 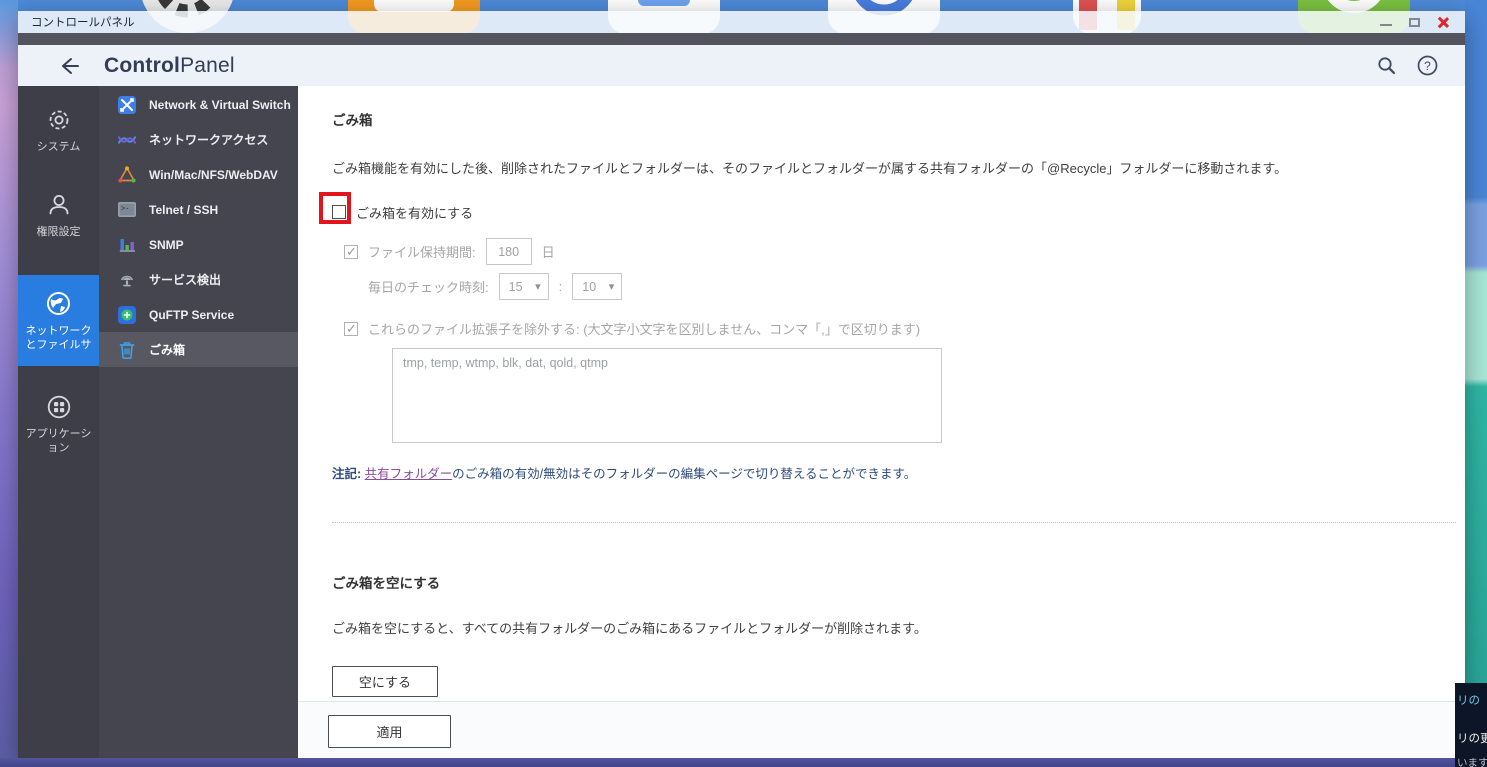 What do you see at coordinates (58, 303) in the screenshot?
I see `globe-icon` at bounding box center [58, 303].